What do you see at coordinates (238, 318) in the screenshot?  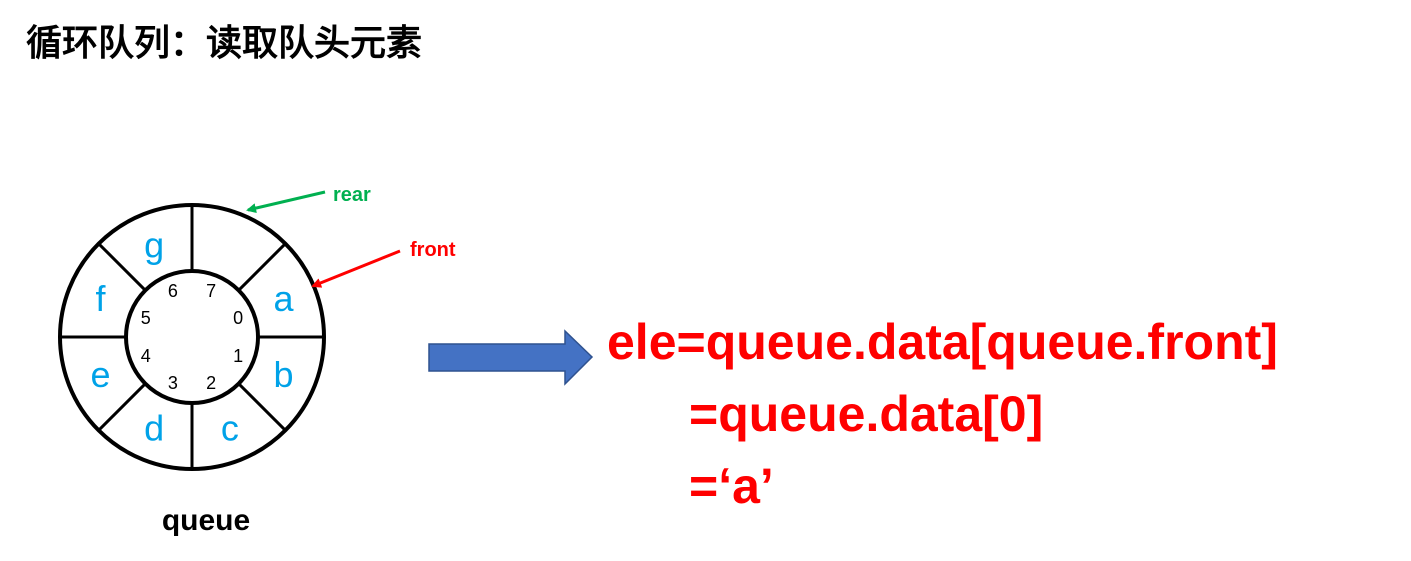 I see `slot-index: 0` at bounding box center [238, 318].